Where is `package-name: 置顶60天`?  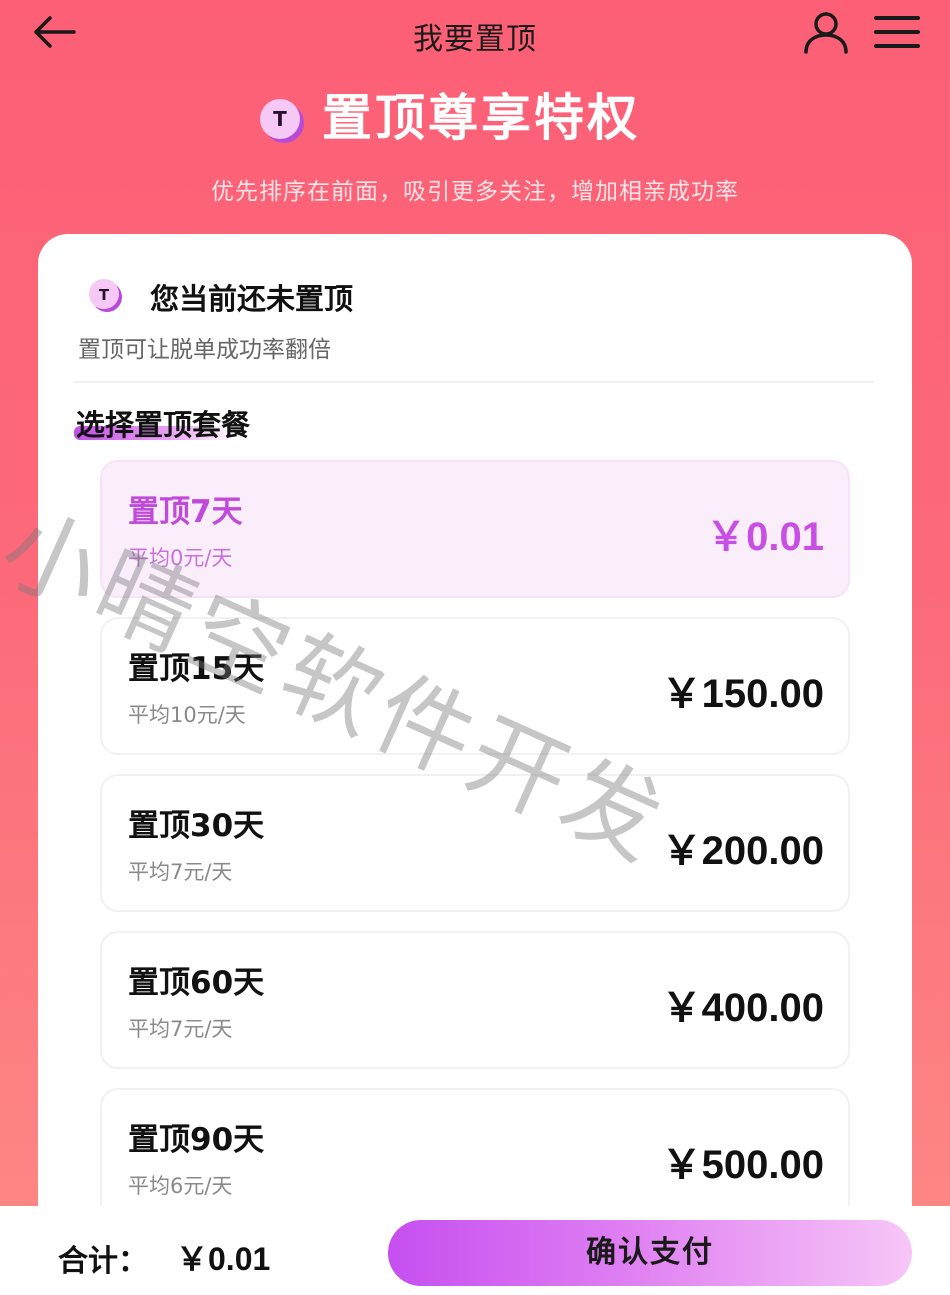 package-name: 置顶60天 is located at coordinates (196, 983).